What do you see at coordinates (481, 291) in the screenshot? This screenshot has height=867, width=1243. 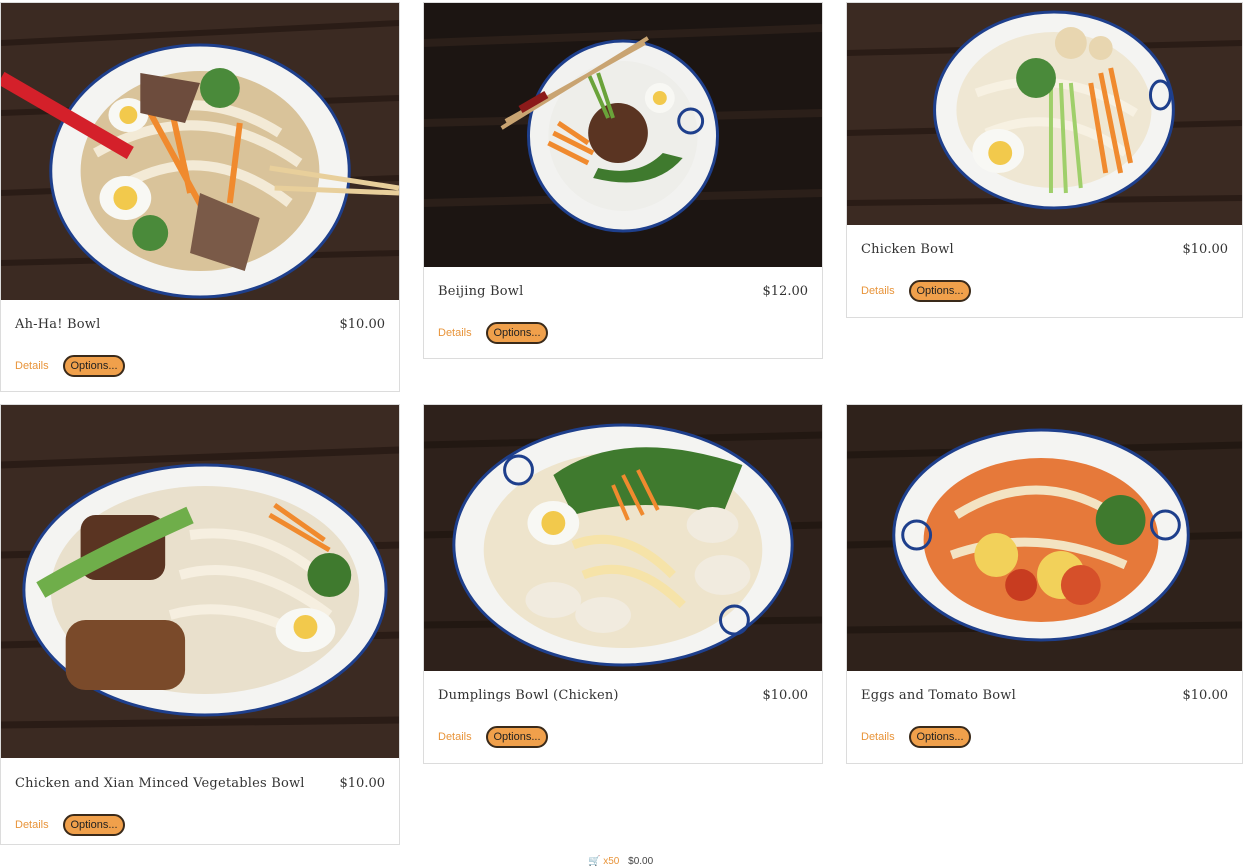 I see `product-name: Beijing Bowl` at bounding box center [481, 291].